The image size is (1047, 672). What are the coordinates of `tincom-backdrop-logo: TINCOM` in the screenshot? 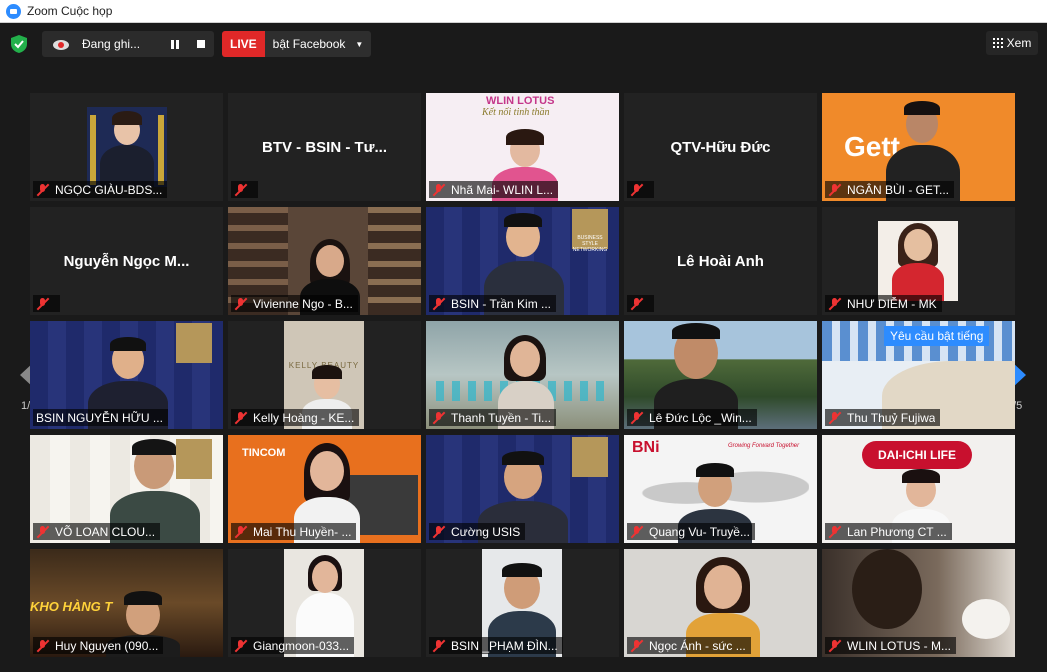 It's located at (264, 453).